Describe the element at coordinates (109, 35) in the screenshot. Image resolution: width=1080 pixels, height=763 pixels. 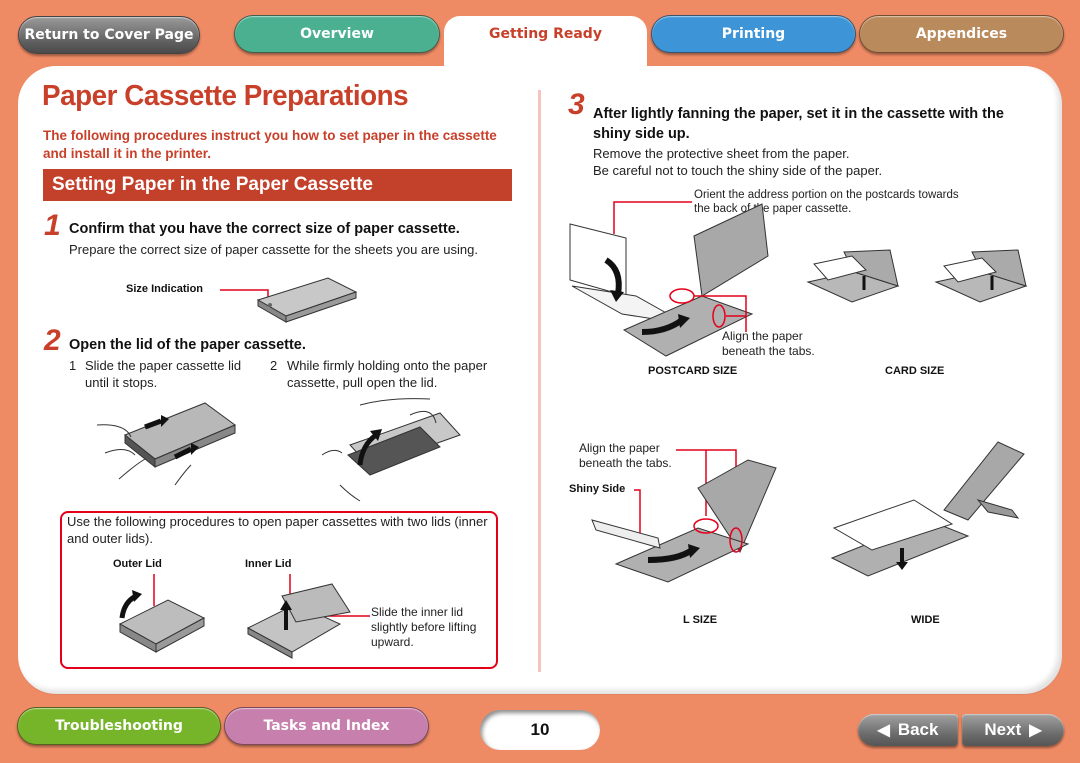
I see `return-to-cover-button: Return to Cover Page` at that location.